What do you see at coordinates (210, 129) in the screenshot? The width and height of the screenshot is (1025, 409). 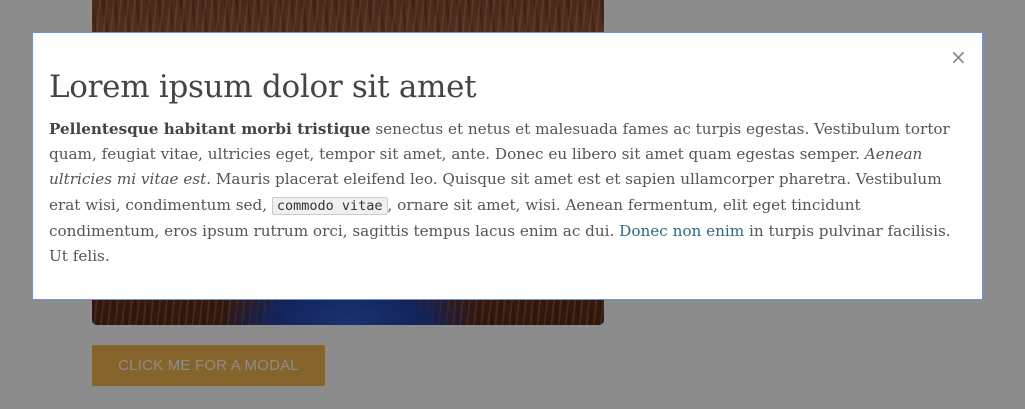 I see `bold-lead-text: Pellentesque habitant morbi tristique` at bounding box center [210, 129].